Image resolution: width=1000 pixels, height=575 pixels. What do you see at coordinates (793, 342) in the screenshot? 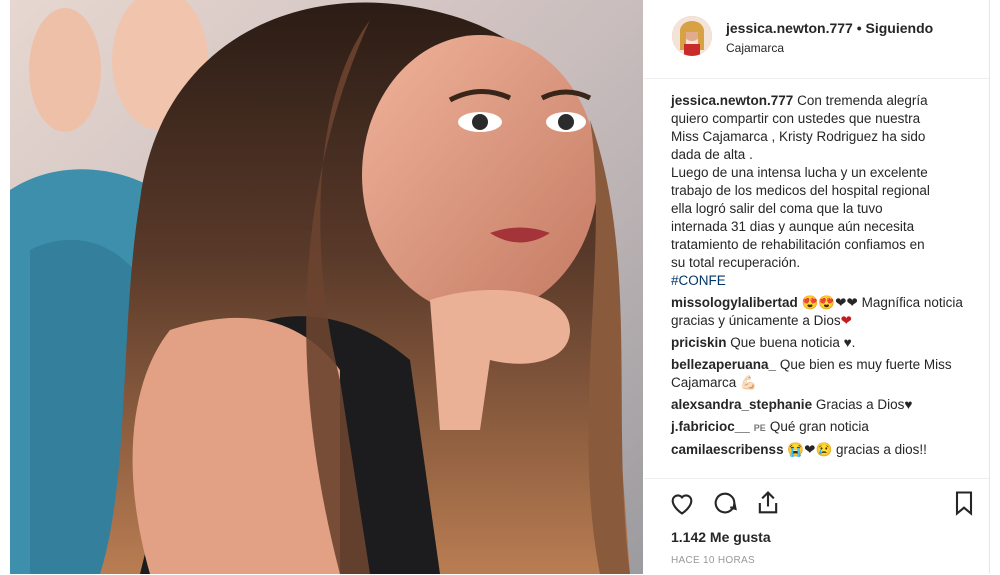
I see `comment-text: Que buena noticia ♥.` at bounding box center [793, 342].